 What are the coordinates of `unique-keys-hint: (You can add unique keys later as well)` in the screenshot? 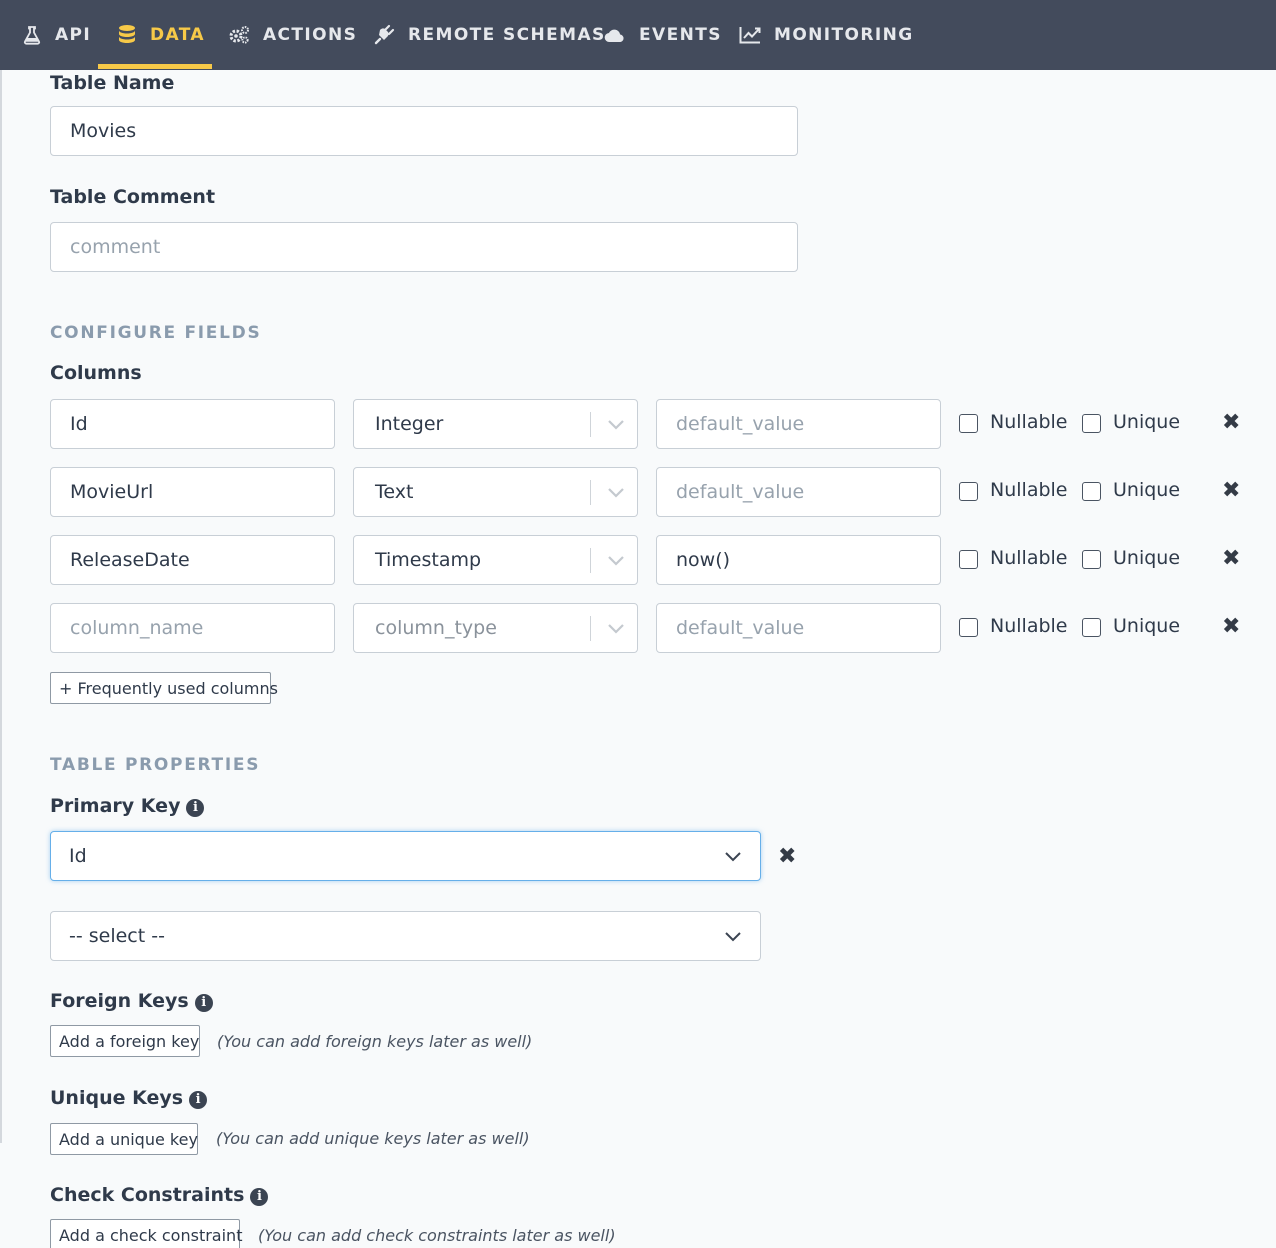 It's located at (373, 1138).